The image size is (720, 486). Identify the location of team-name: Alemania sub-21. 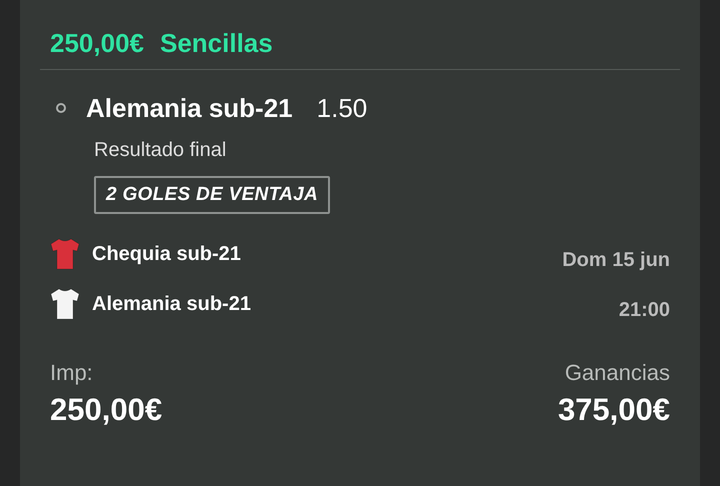
(172, 304).